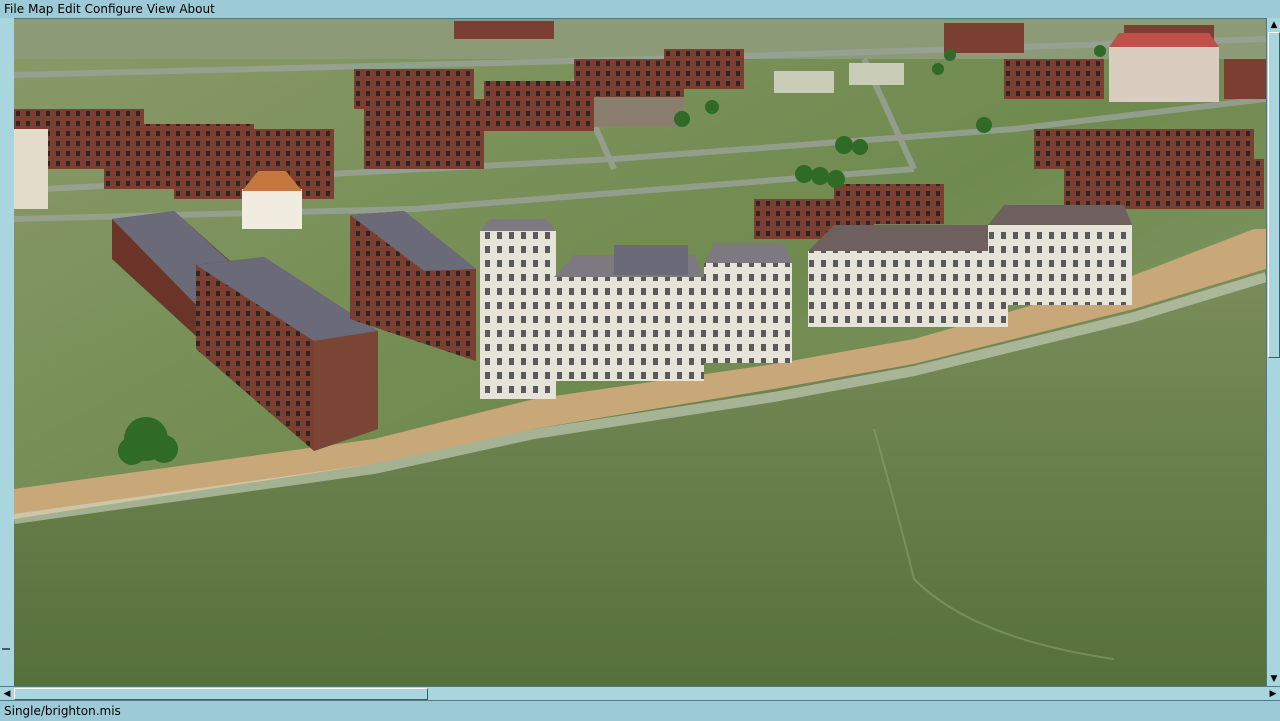 This screenshot has width=1280, height=721. Describe the element at coordinates (1273, 694) in the screenshot. I see `arrow-right-icon: ▶` at that location.